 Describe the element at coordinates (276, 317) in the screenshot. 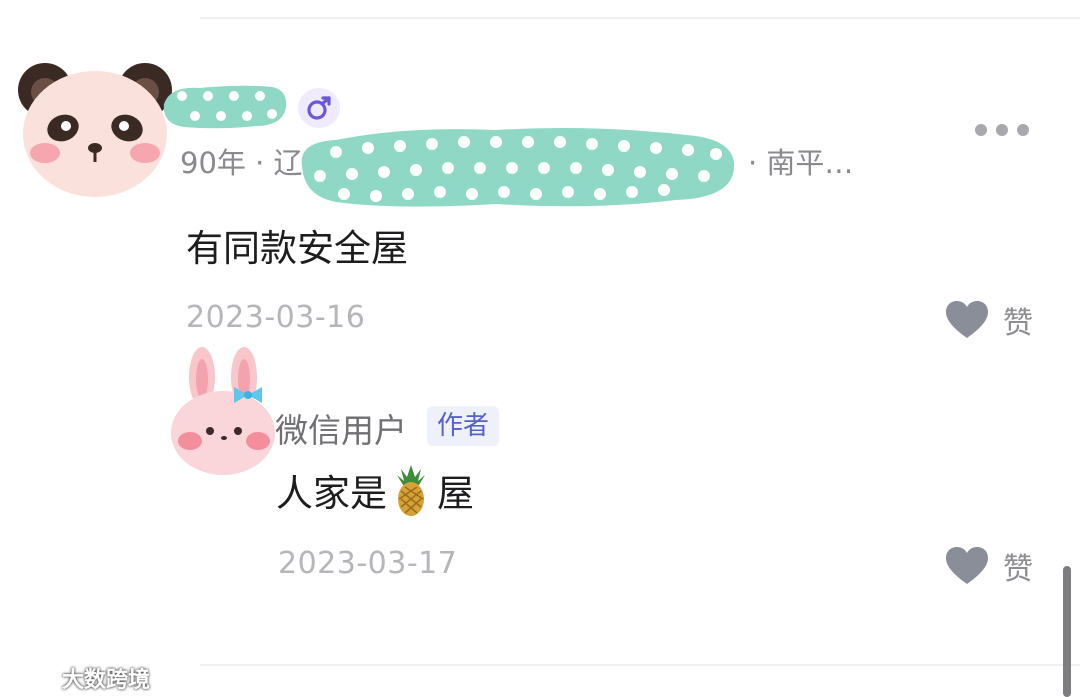

I see `comment-date: 2023-03-16` at that location.